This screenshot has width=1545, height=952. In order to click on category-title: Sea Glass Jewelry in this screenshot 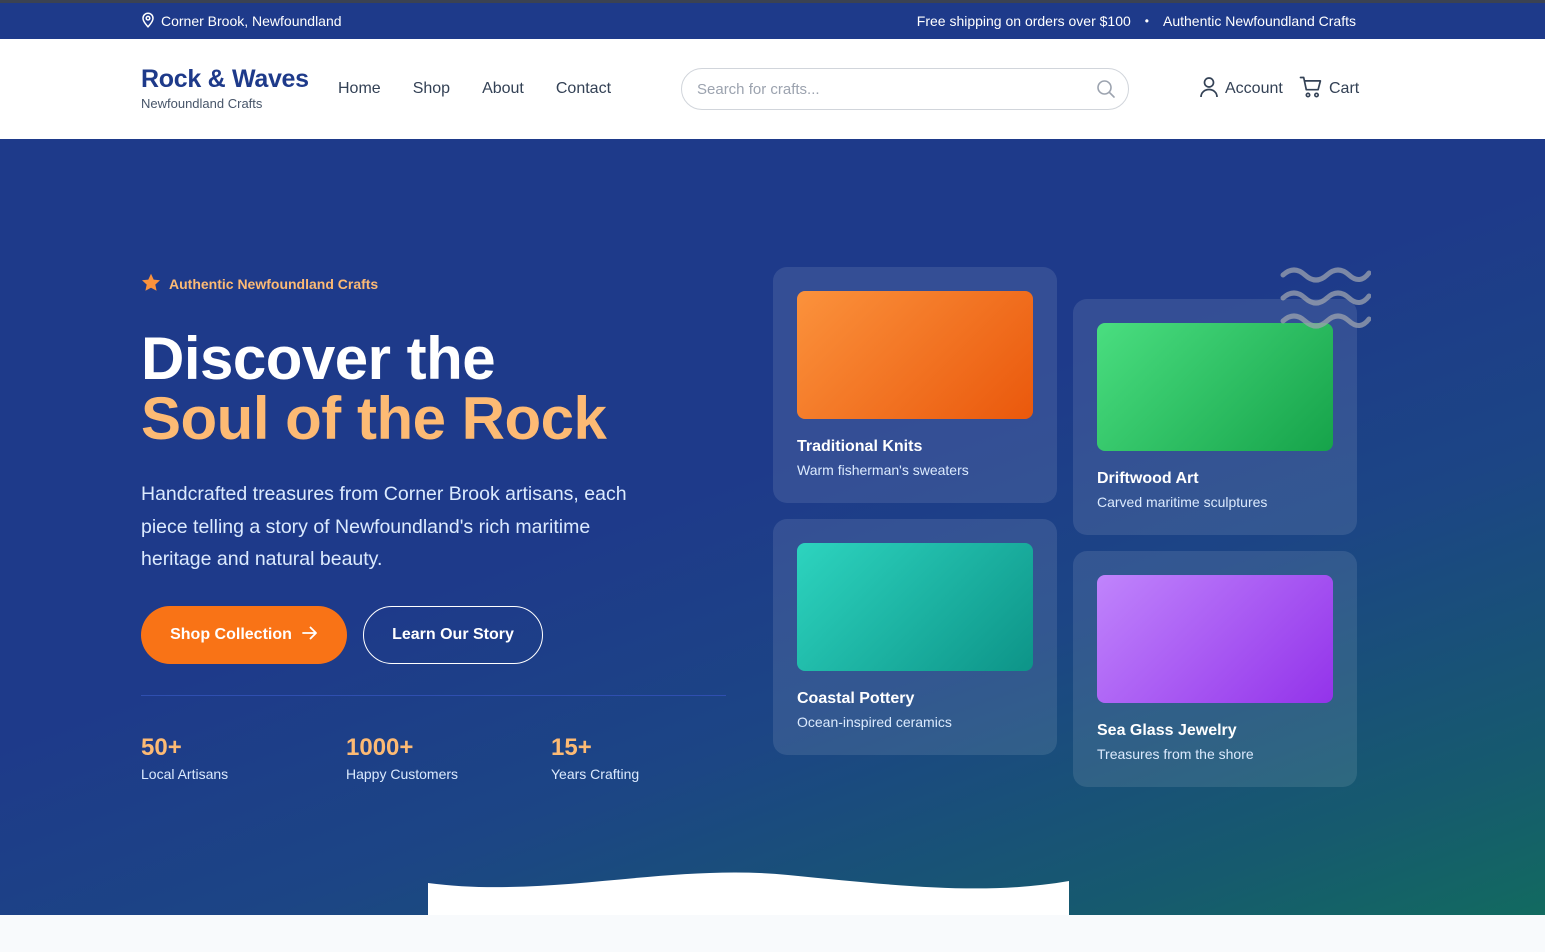, I will do `click(1167, 730)`.